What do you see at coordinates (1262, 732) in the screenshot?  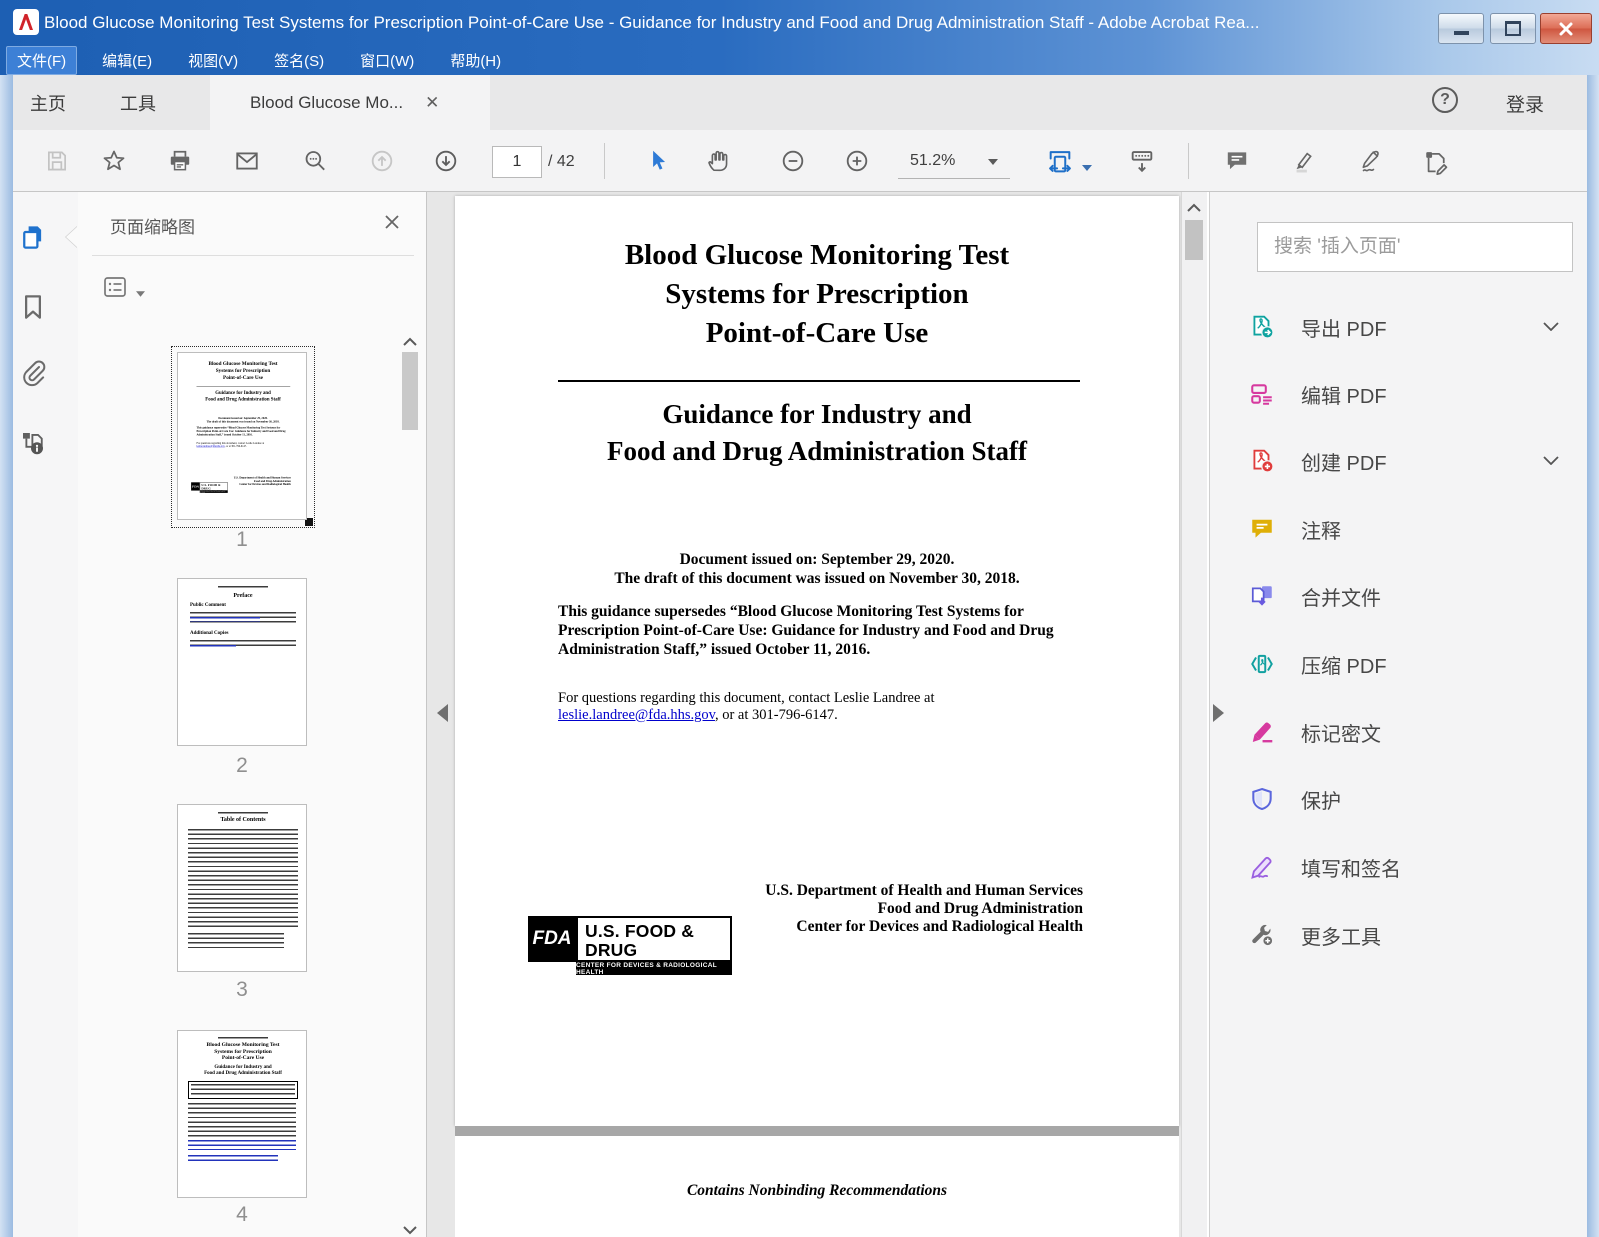 I see `redact-icon` at bounding box center [1262, 732].